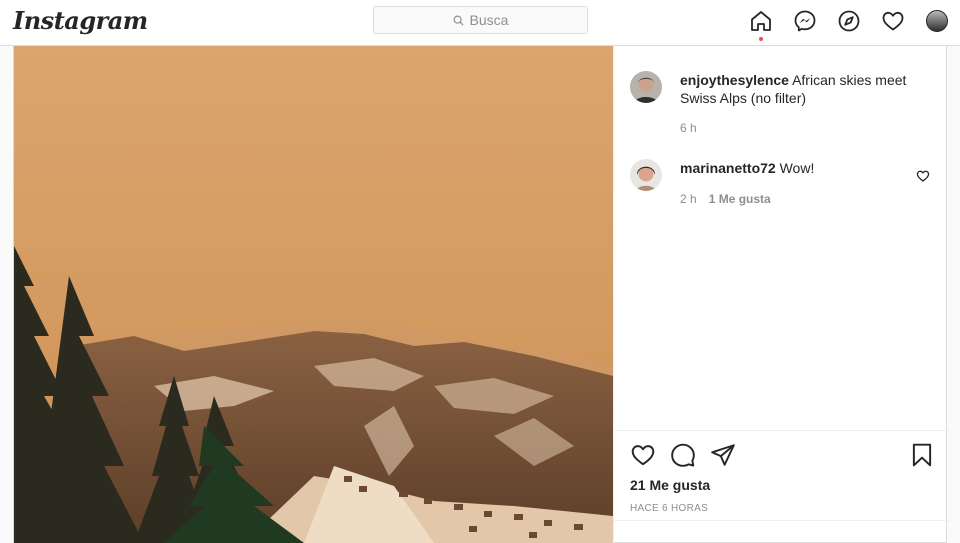 The height and width of the screenshot is (543, 960). I want to click on comment-likes: 1 Me gusta, so click(740, 199).